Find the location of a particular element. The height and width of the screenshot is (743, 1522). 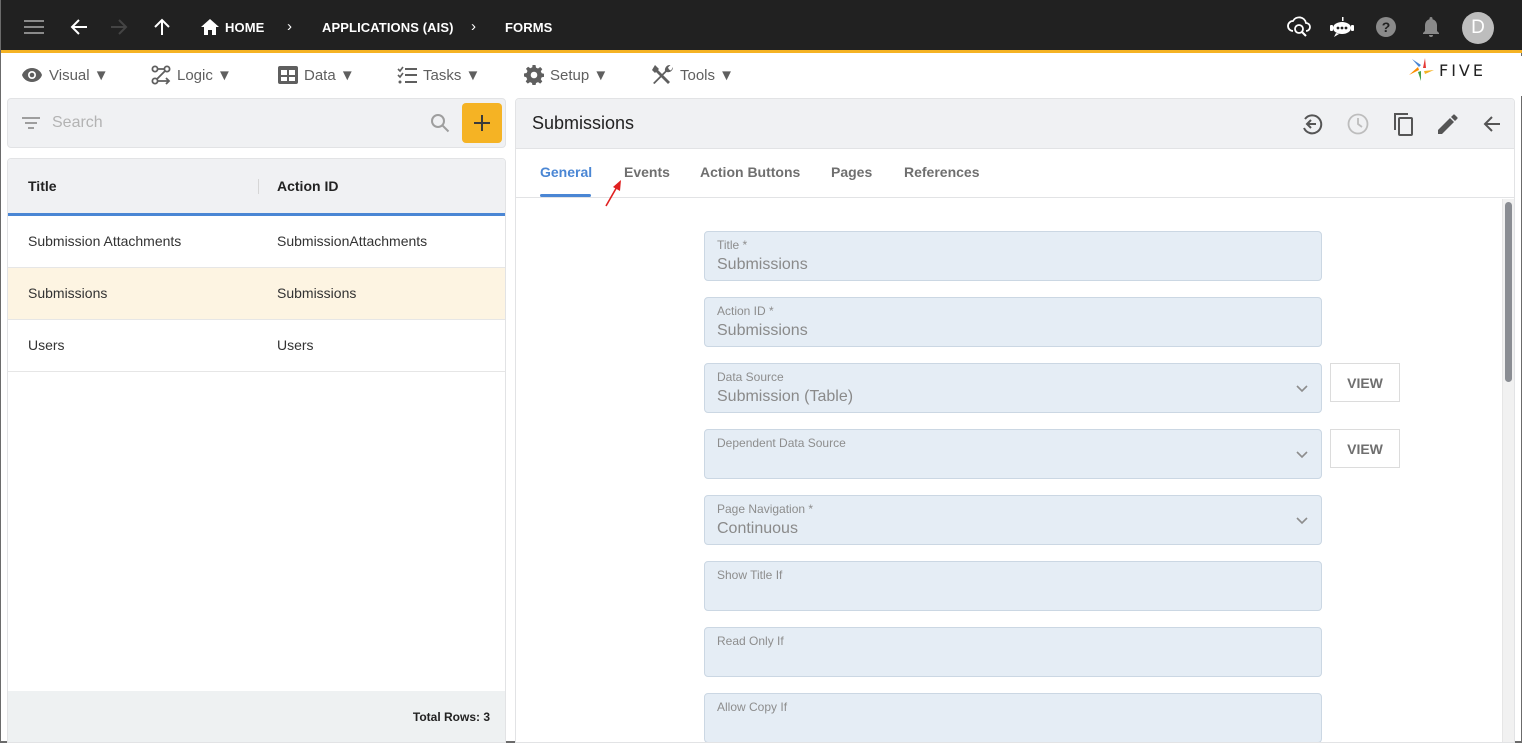

add-button is located at coordinates (482, 123).